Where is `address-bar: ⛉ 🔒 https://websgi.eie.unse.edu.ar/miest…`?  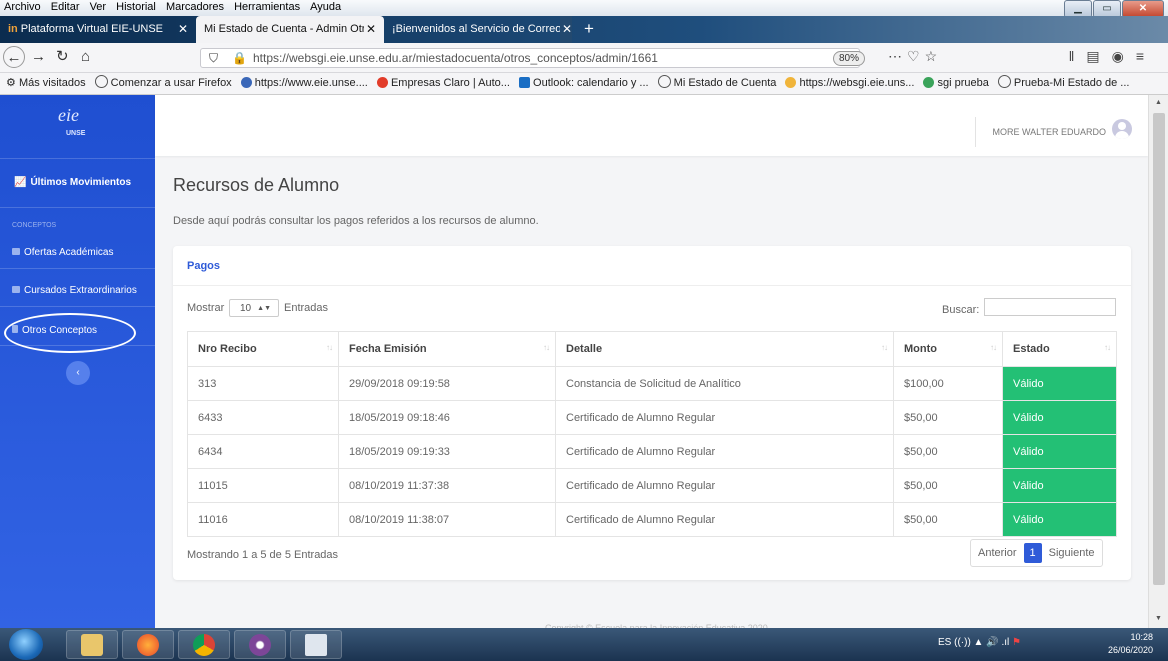 address-bar: ⛉ 🔒 https://websgi.eie.unse.edu.ar/miest… is located at coordinates (533, 58).